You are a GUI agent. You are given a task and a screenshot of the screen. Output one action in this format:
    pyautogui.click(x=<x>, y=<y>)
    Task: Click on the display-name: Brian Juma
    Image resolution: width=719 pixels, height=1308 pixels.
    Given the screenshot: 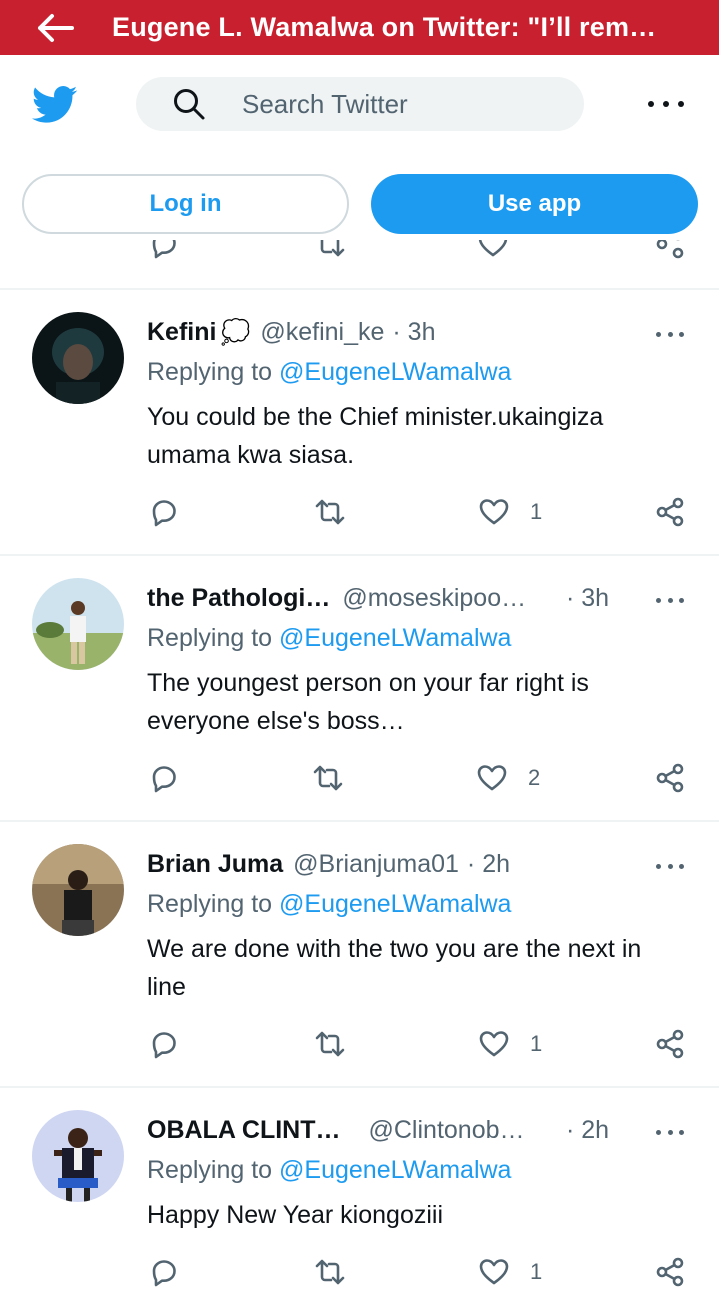 What is the action you would take?
    pyautogui.click(x=215, y=864)
    